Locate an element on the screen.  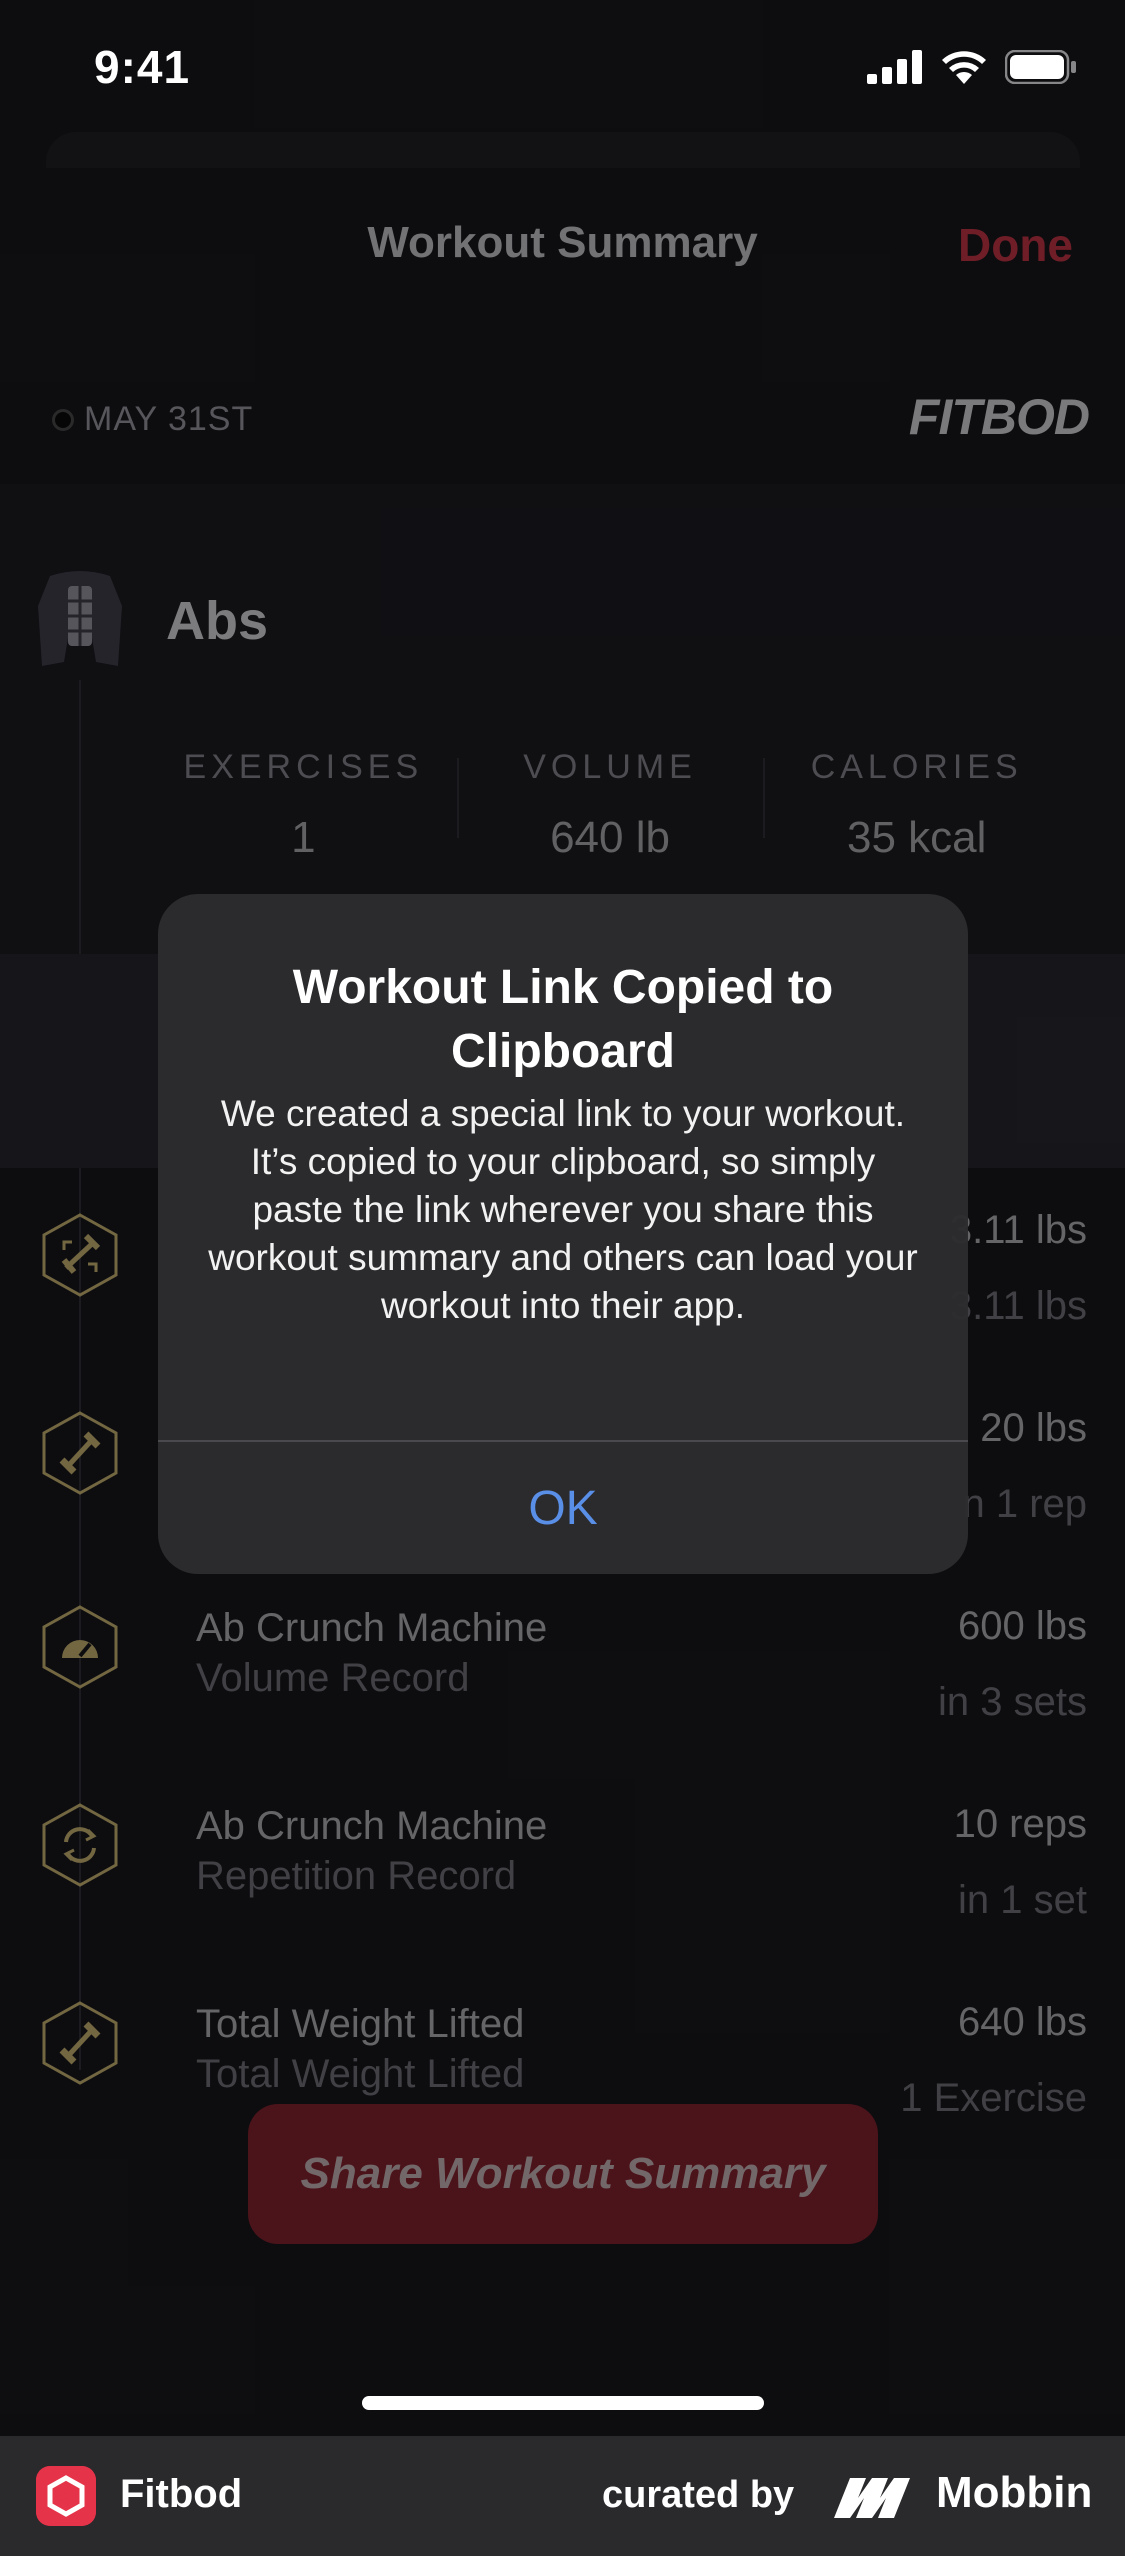
fitbod-app-icon is located at coordinates (66, 2496).